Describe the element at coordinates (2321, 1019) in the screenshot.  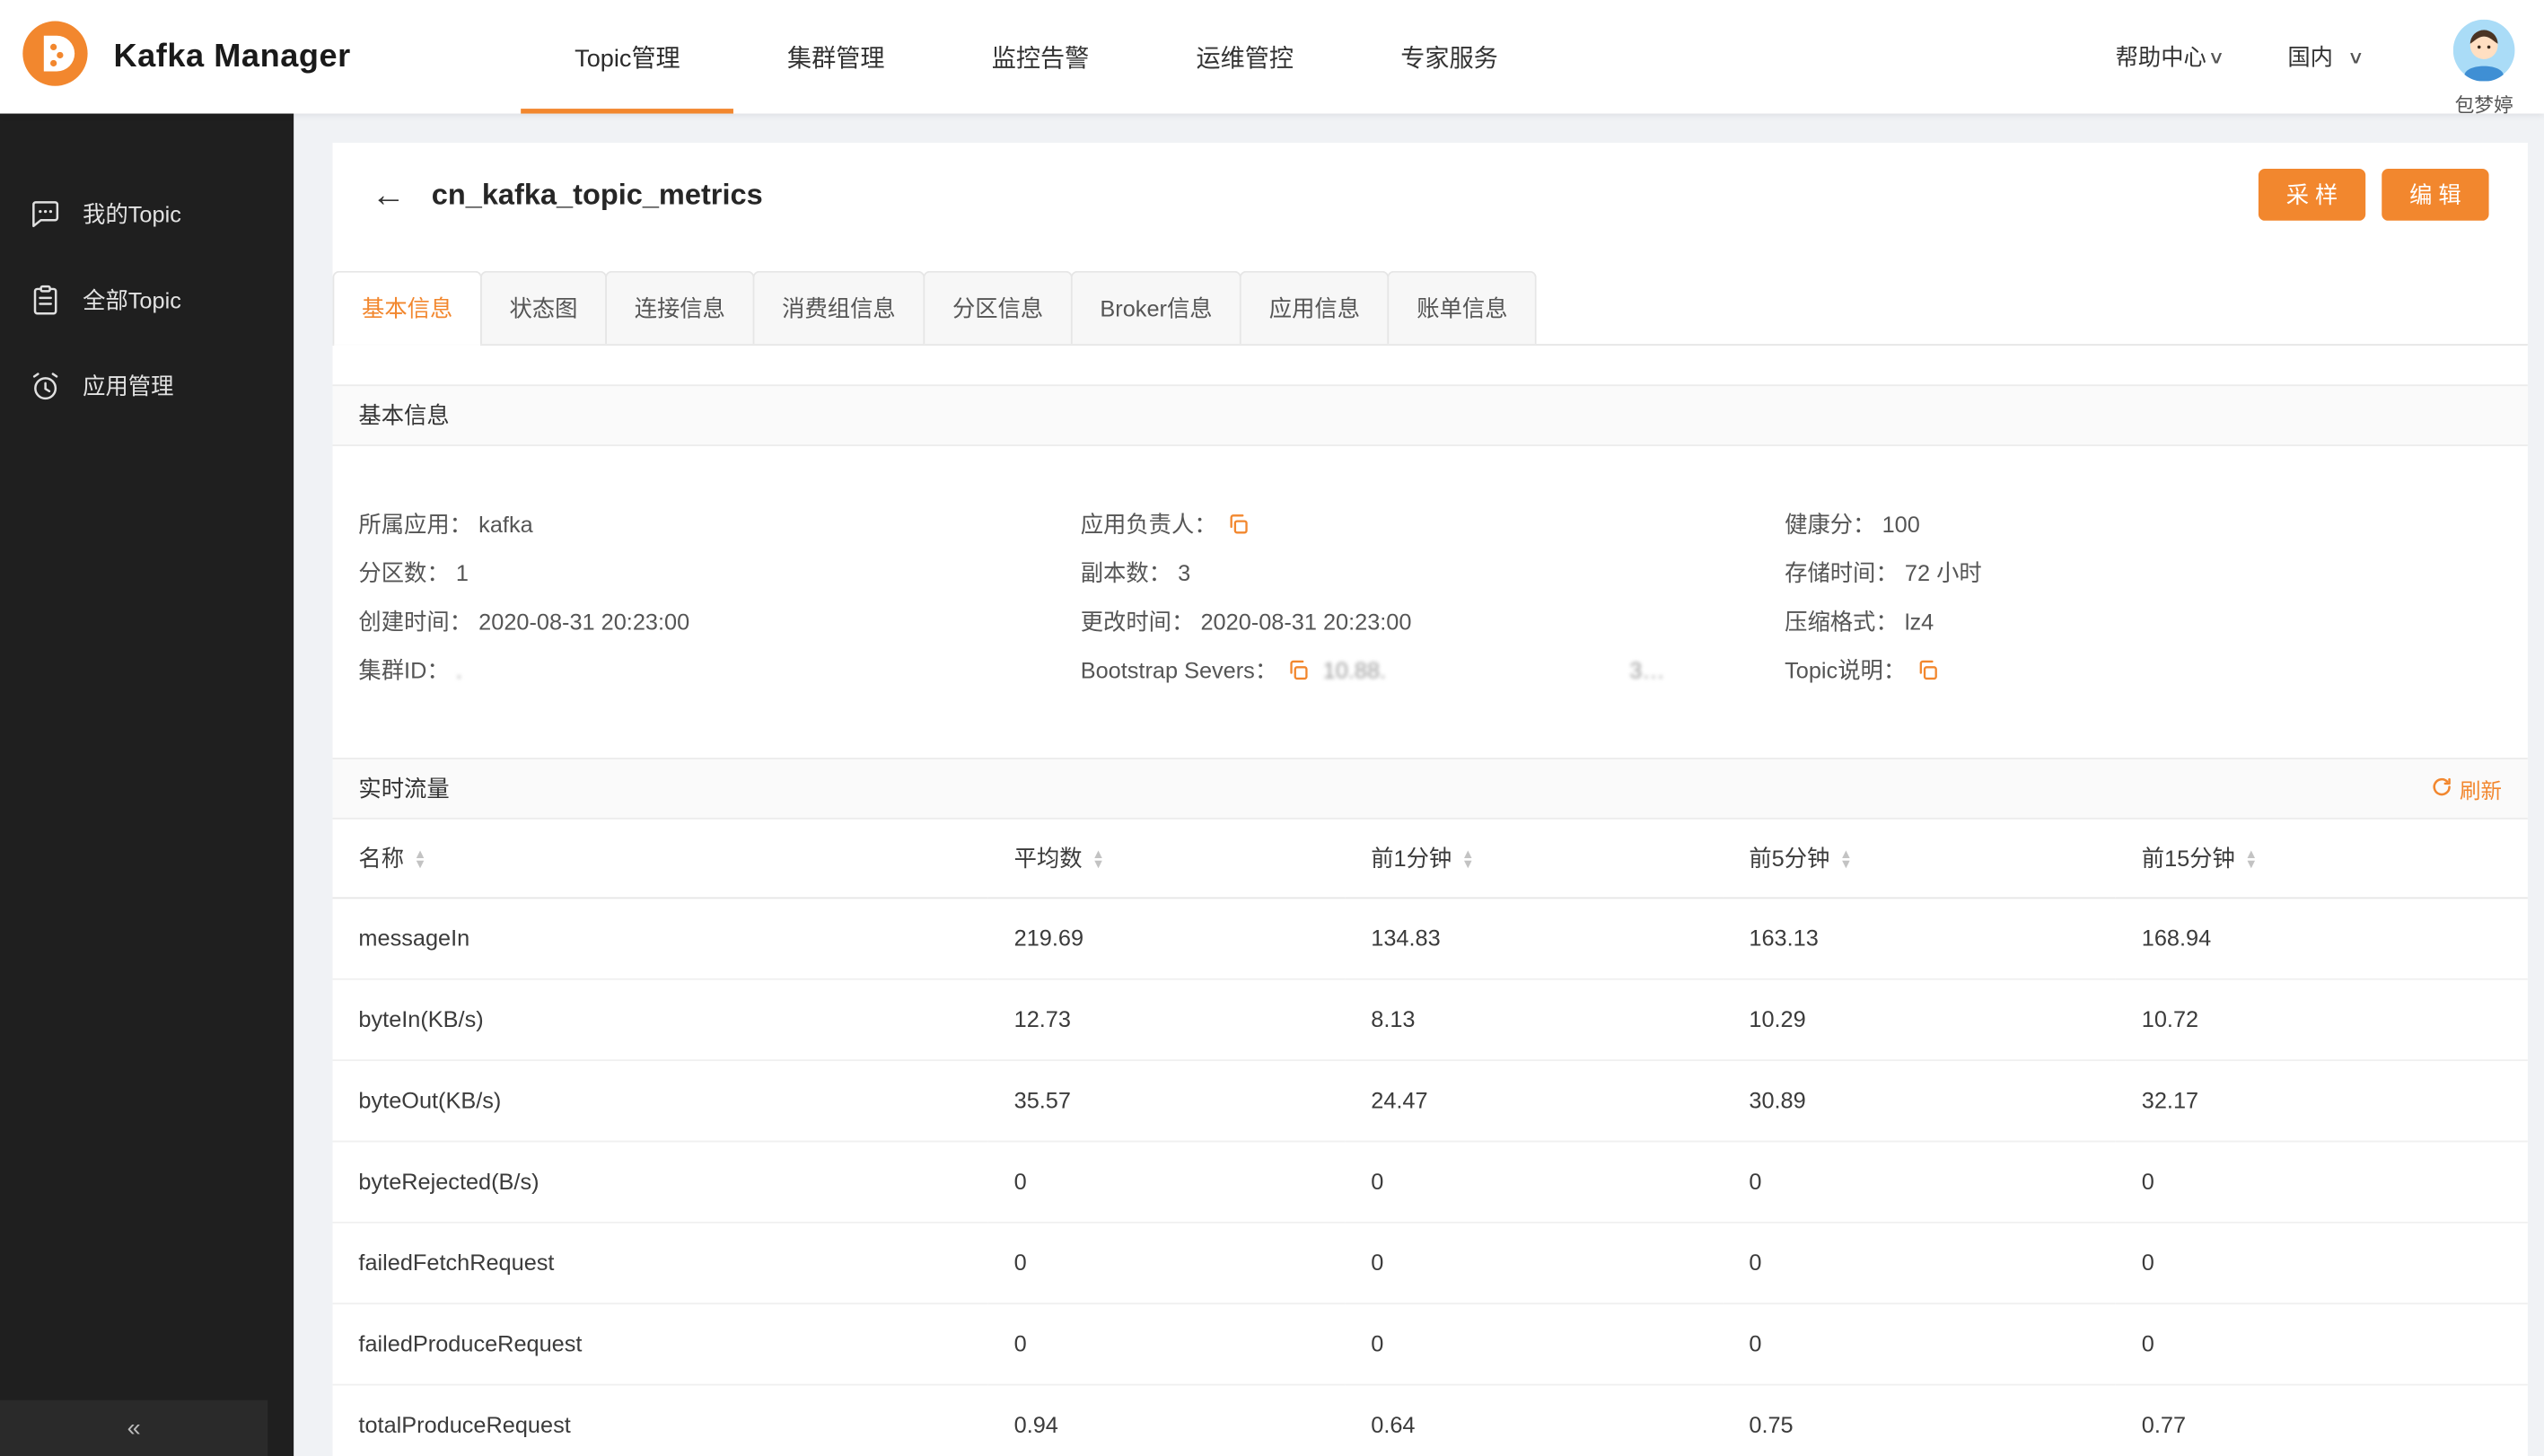
I see `cell-last-15min: 10.72` at that location.